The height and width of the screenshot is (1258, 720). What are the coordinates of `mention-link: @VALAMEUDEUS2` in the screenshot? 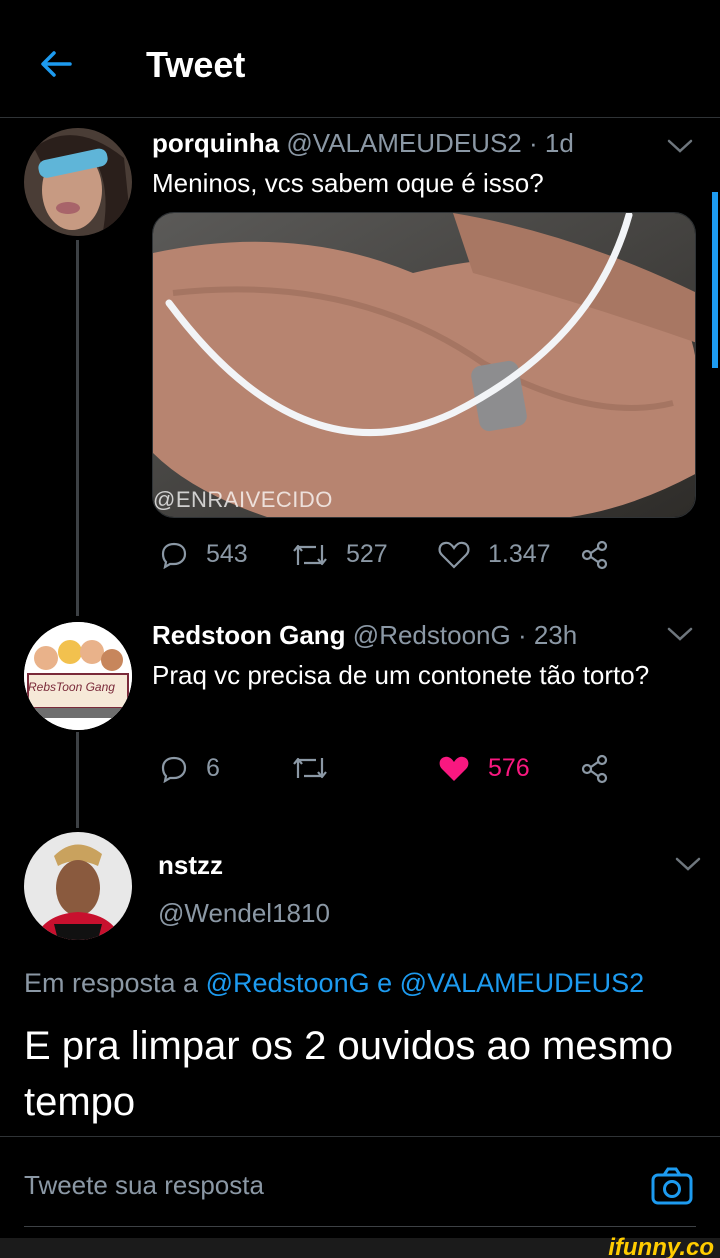 It's located at (522, 983).